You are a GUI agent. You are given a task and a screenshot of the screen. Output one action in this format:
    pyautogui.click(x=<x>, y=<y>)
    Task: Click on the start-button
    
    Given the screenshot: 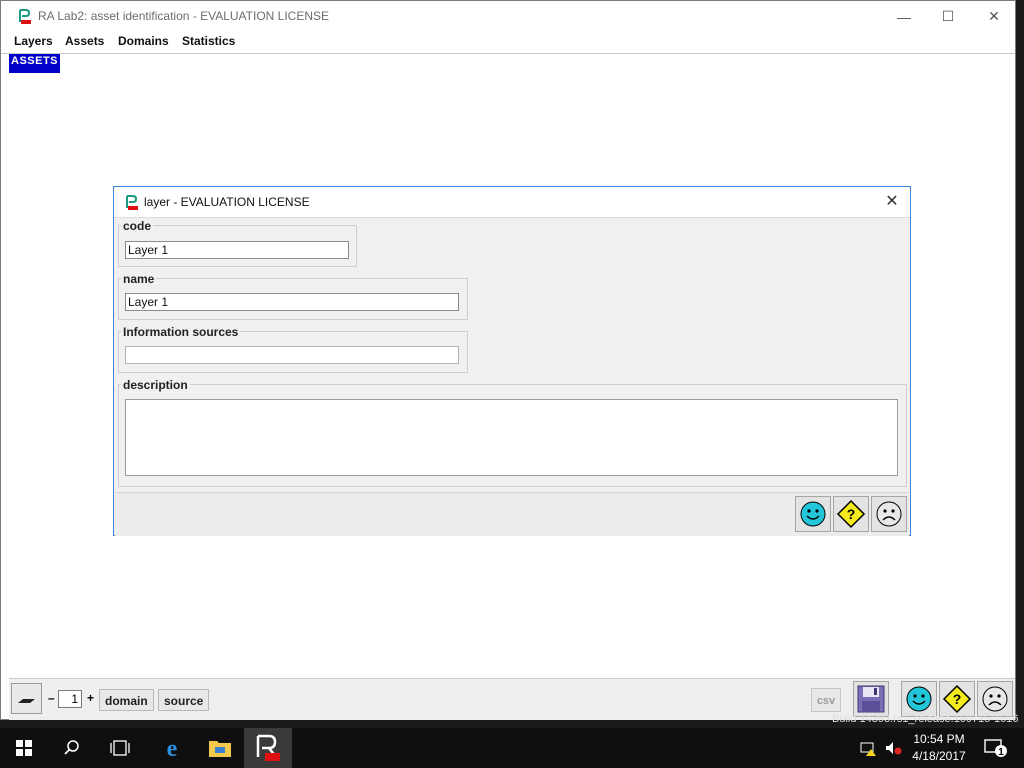 What is the action you would take?
    pyautogui.click(x=24, y=748)
    